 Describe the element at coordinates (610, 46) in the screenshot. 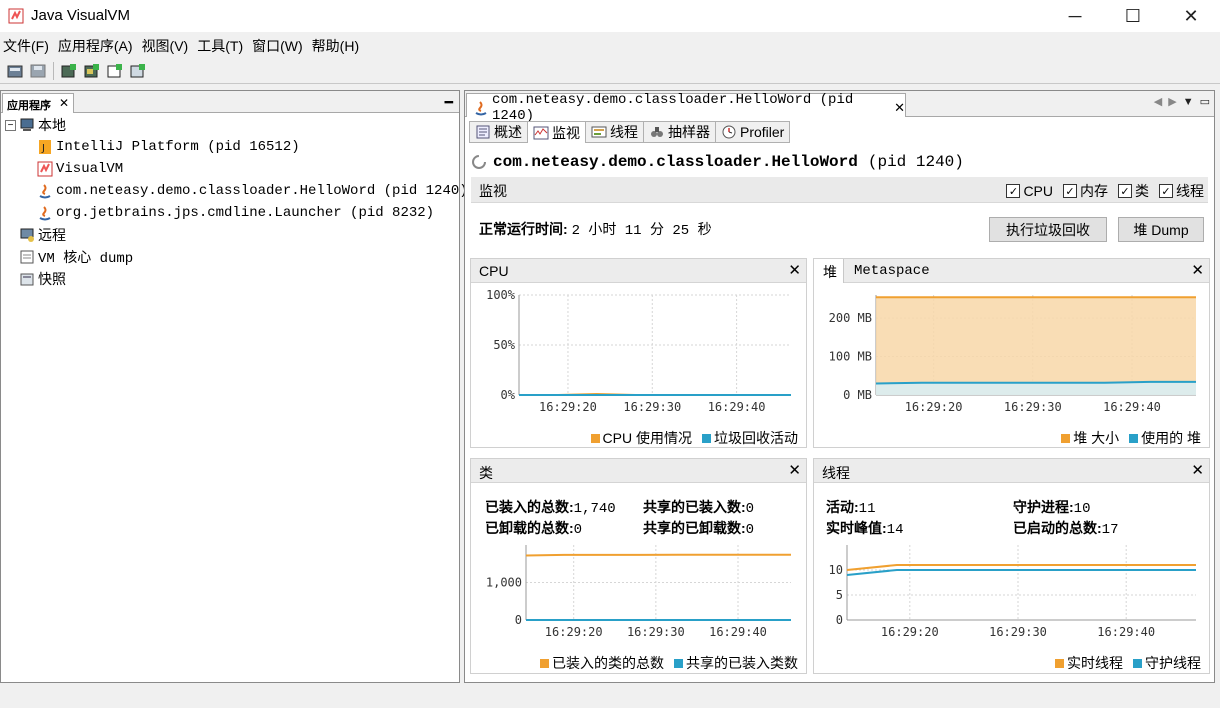

I see `menu-bar: 文件(F) 应用程序(A) 视图(V) 工具(T) 窗口(W) 帮助(H)` at that location.